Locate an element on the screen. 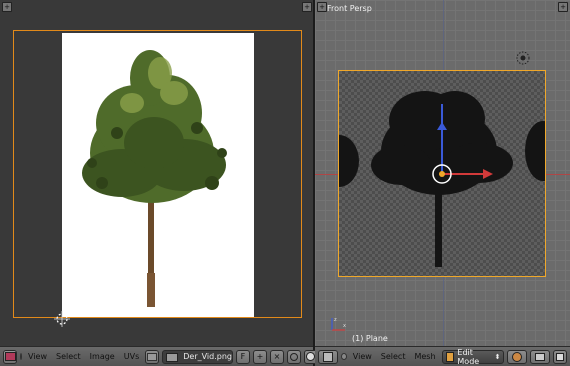 The width and height of the screenshot is (570, 366). manipulator-icon is located at coordinates (559, 356).